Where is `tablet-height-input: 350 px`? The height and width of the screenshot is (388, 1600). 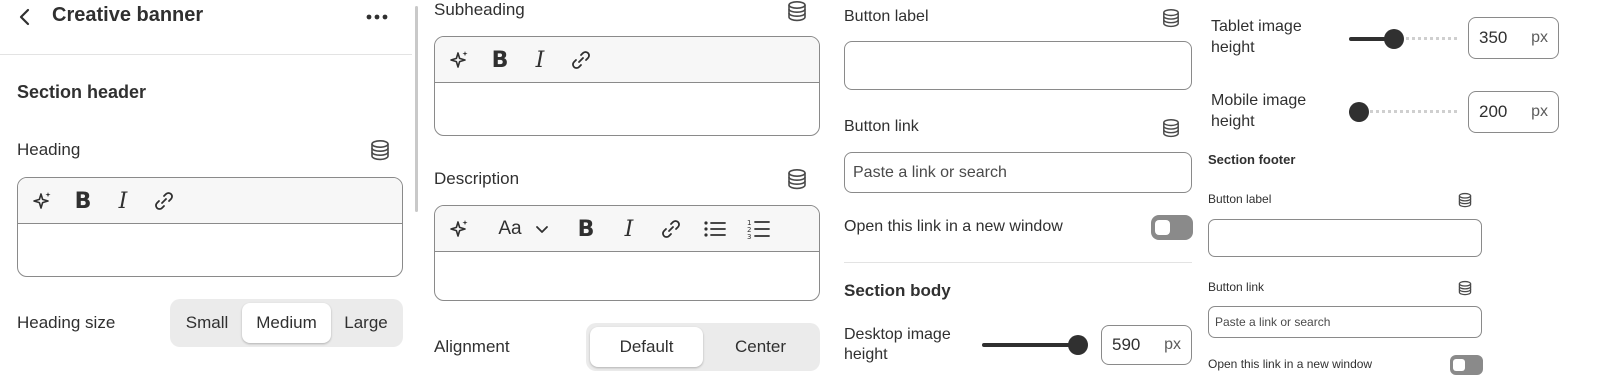 tablet-height-input: 350 px is located at coordinates (1513, 38).